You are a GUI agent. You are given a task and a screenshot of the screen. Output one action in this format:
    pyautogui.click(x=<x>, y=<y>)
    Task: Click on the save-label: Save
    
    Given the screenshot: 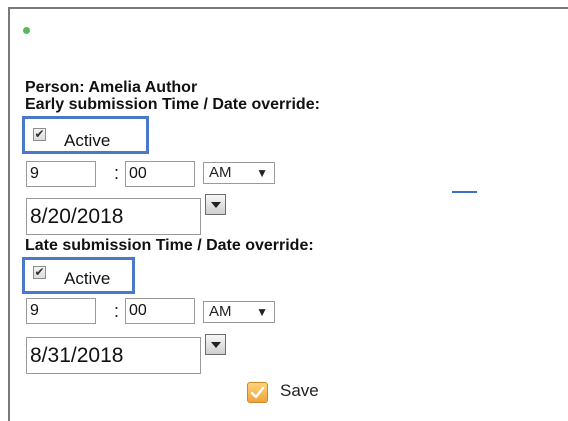 What is the action you would take?
    pyautogui.click(x=299, y=390)
    